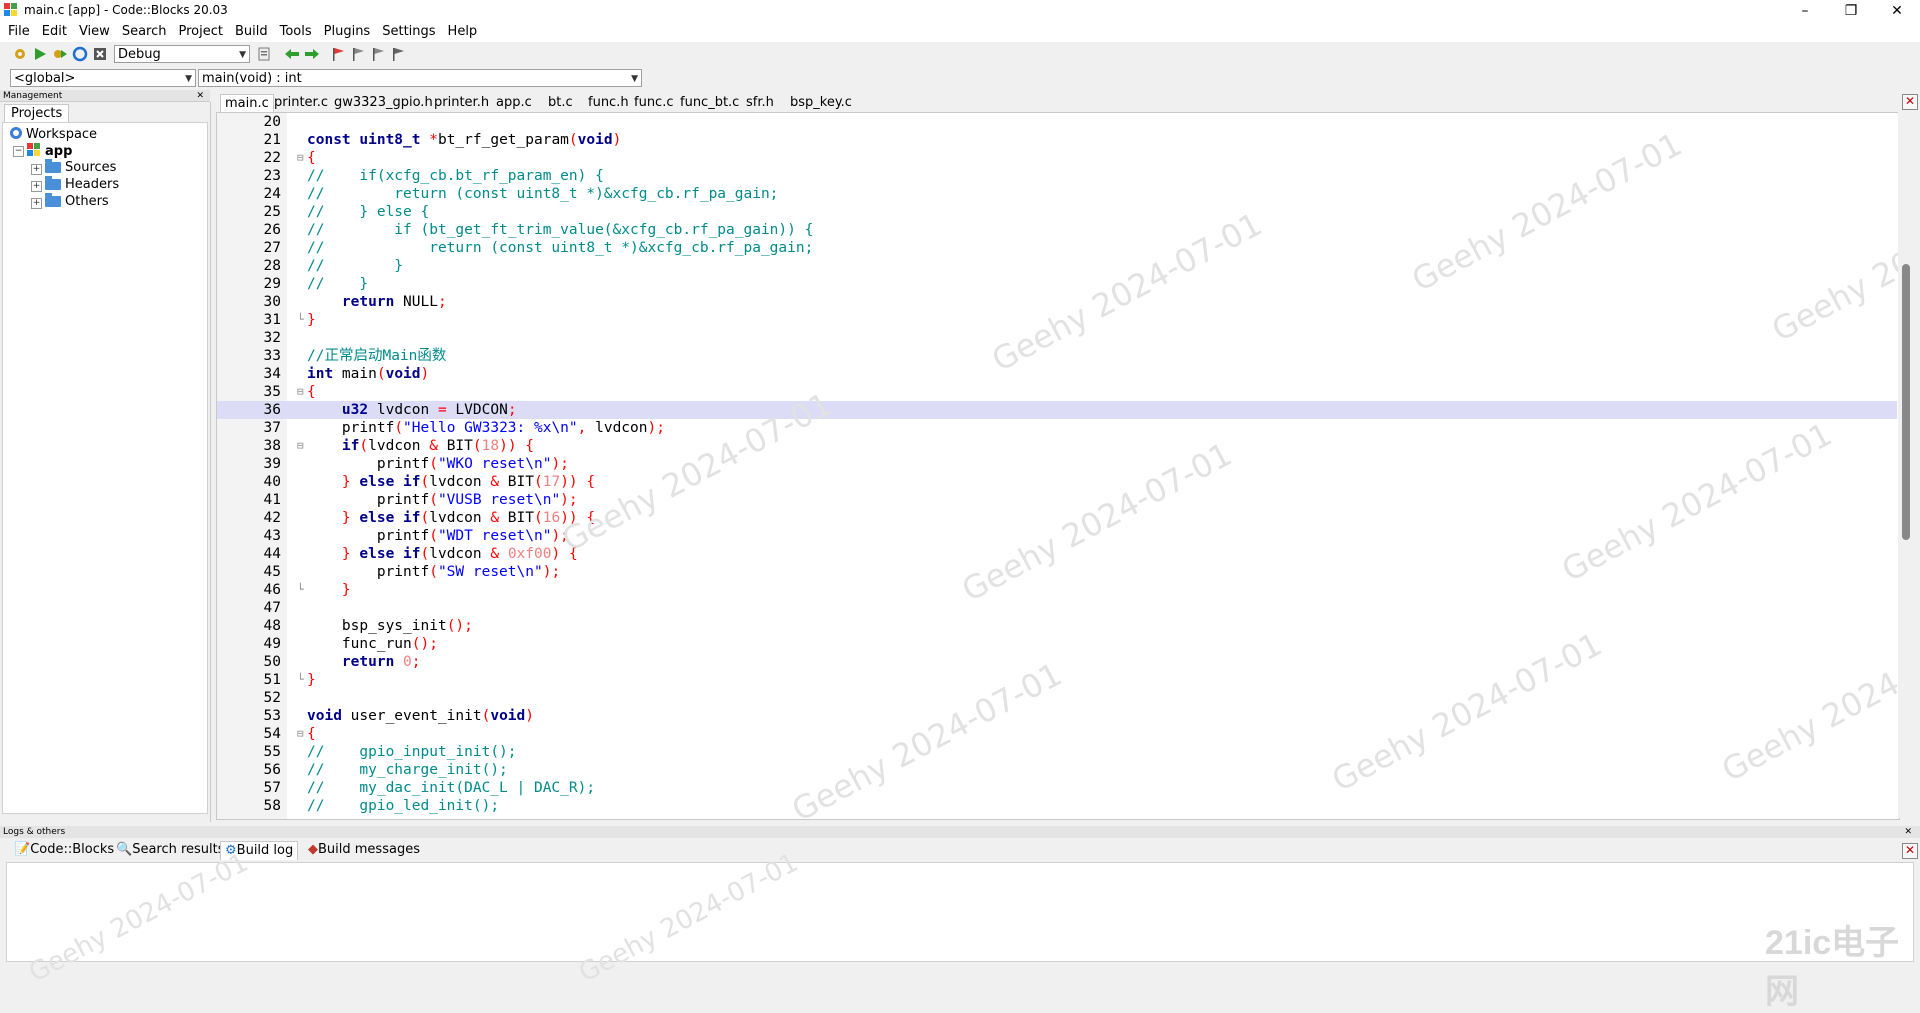  Describe the element at coordinates (1057, 158) in the screenshot. I see `code-line: 22 ⊟{` at that location.